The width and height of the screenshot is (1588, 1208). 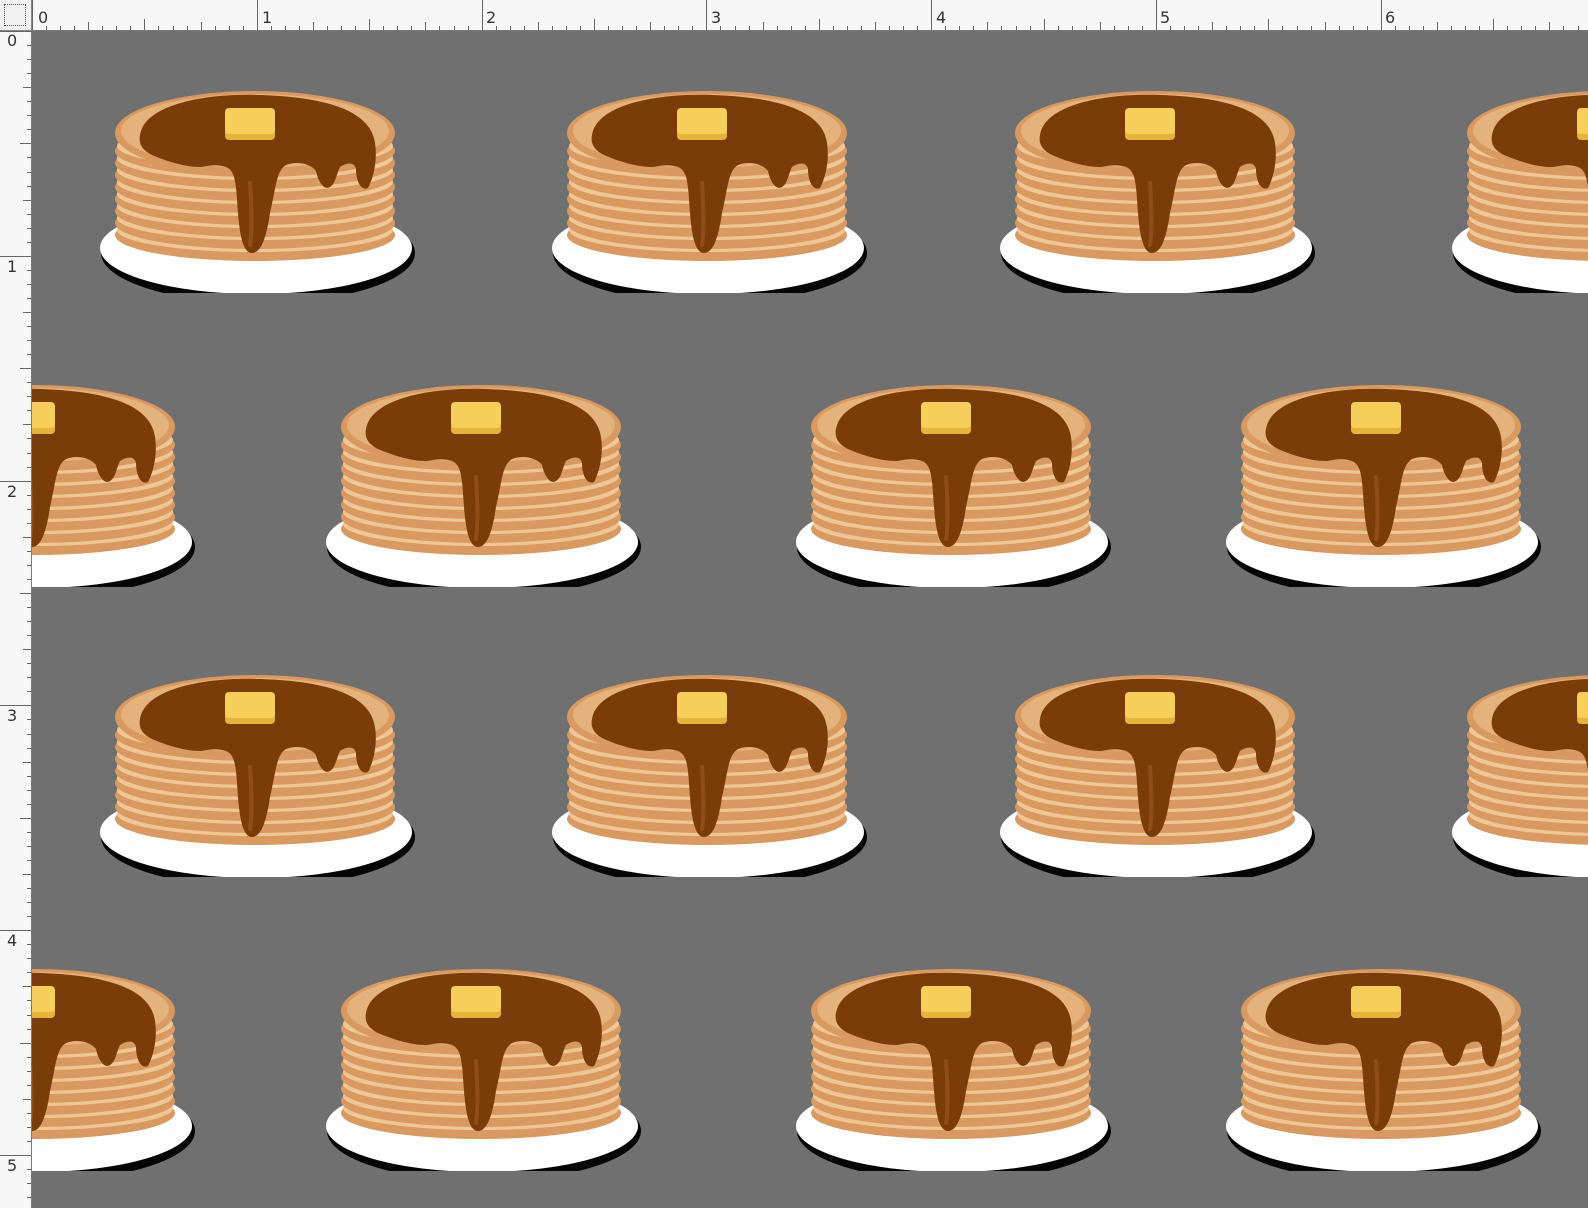 I want to click on vertical-ruler: 0 1 2 3 4 5, so click(x=16, y=619).